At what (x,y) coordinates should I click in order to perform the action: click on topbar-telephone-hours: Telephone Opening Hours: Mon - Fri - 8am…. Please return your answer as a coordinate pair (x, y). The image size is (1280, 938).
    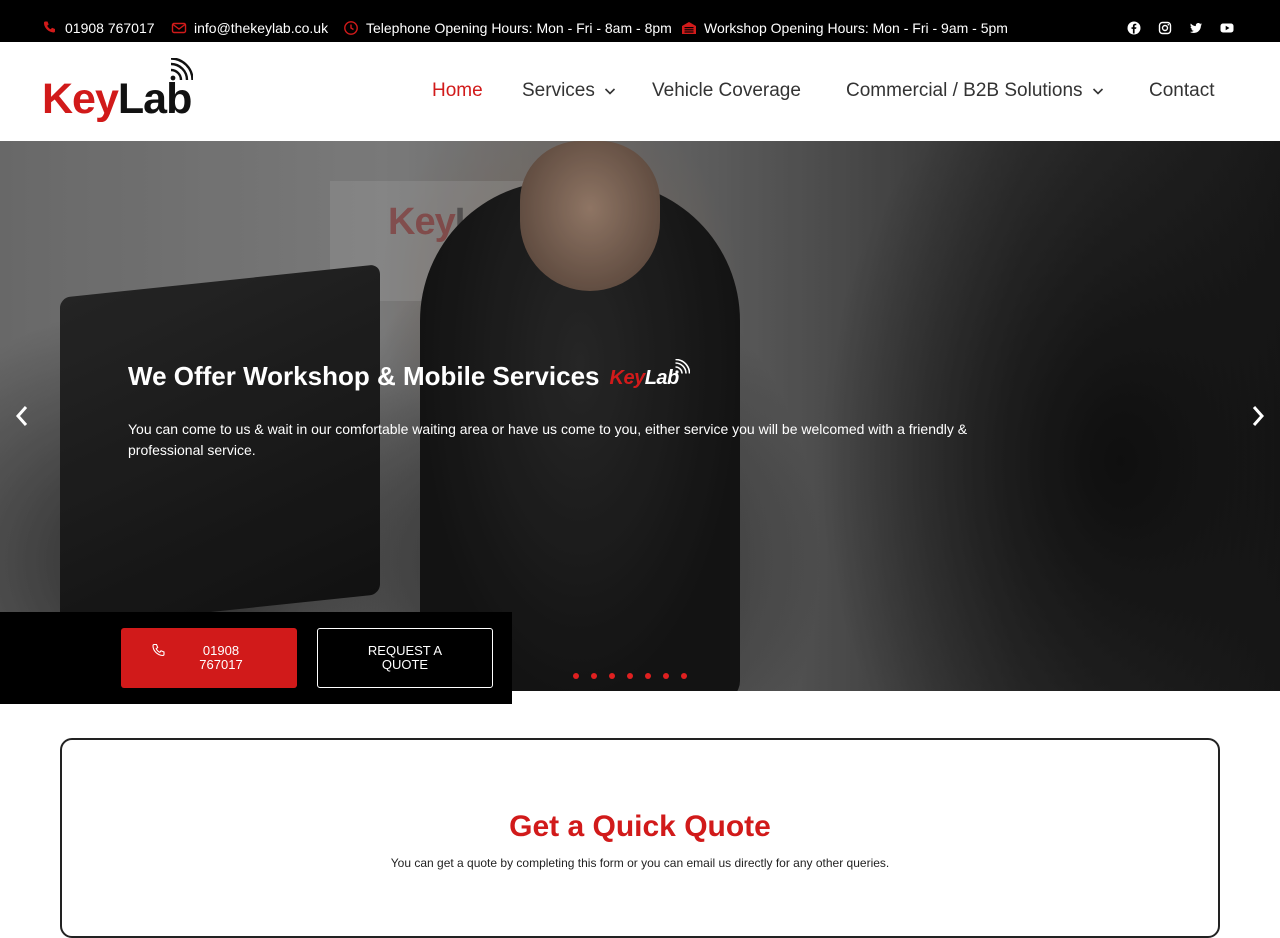
    Looking at the image, I should click on (507, 28).